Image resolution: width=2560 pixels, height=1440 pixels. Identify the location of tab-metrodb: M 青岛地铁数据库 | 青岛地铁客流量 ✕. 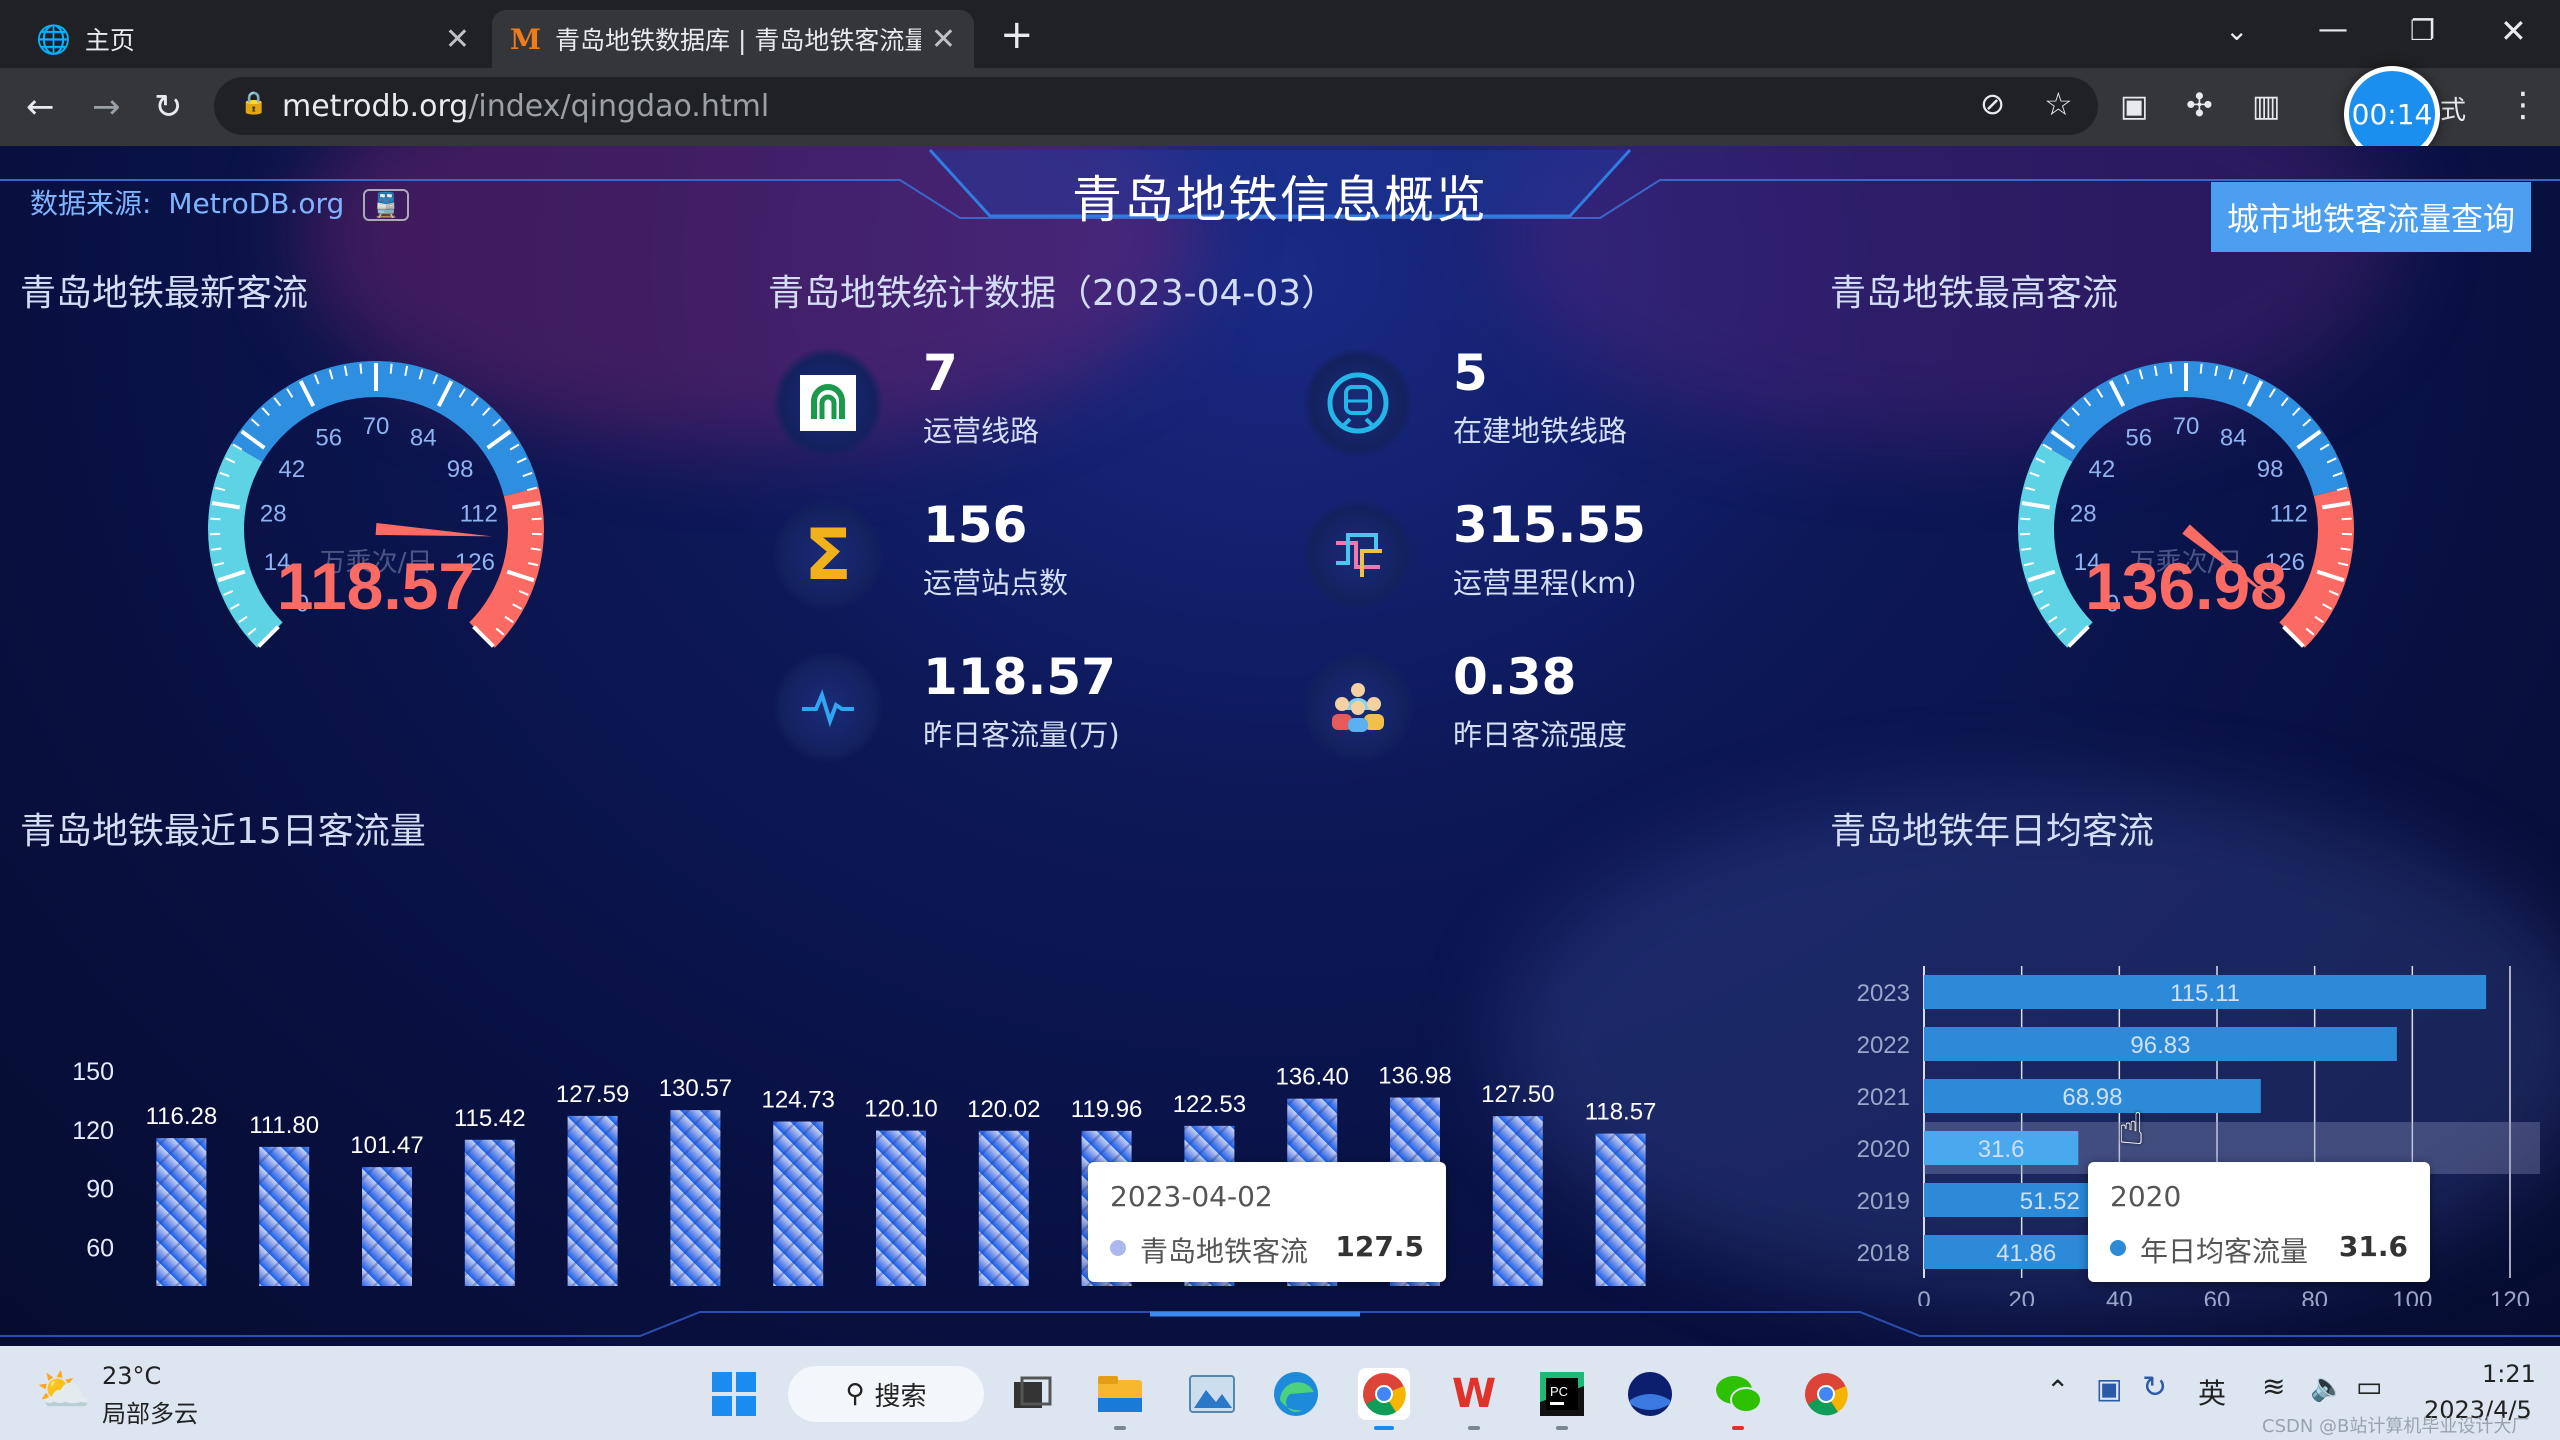
(733, 39).